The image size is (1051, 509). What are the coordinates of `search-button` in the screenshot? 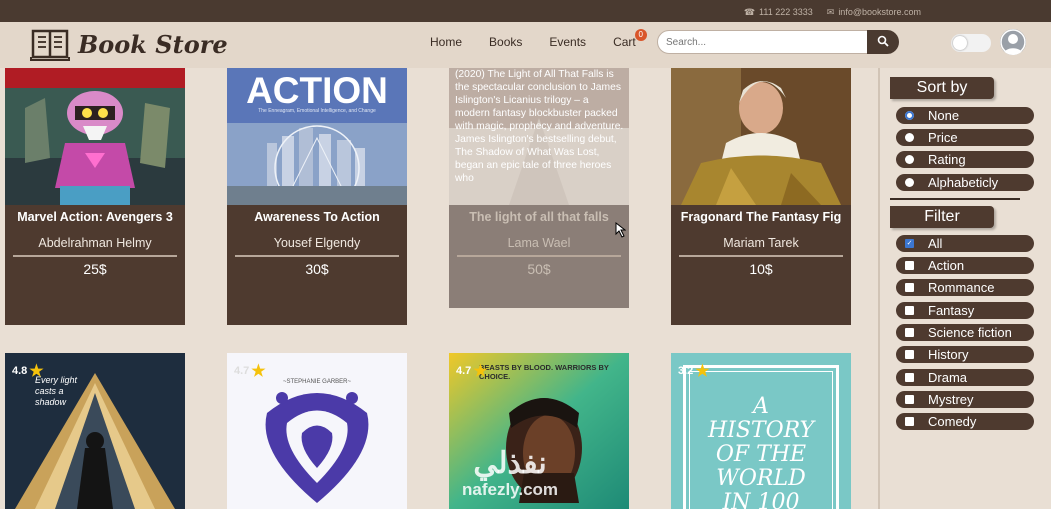 It's located at (883, 42).